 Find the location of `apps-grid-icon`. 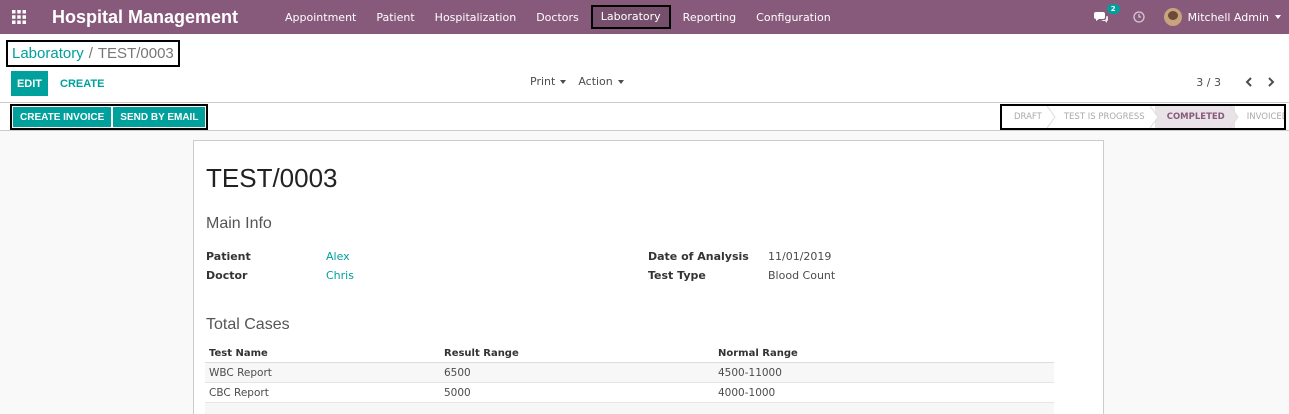

apps-grid-icon is located at coordinates (19, 17).